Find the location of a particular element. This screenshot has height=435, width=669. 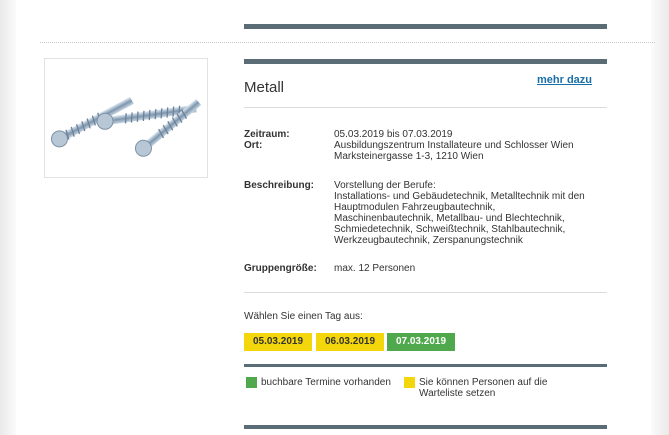

beschreibung-line-6: Werkzeugbautechnik, Zerspanungstechnik is located at coordinates (428, 240).